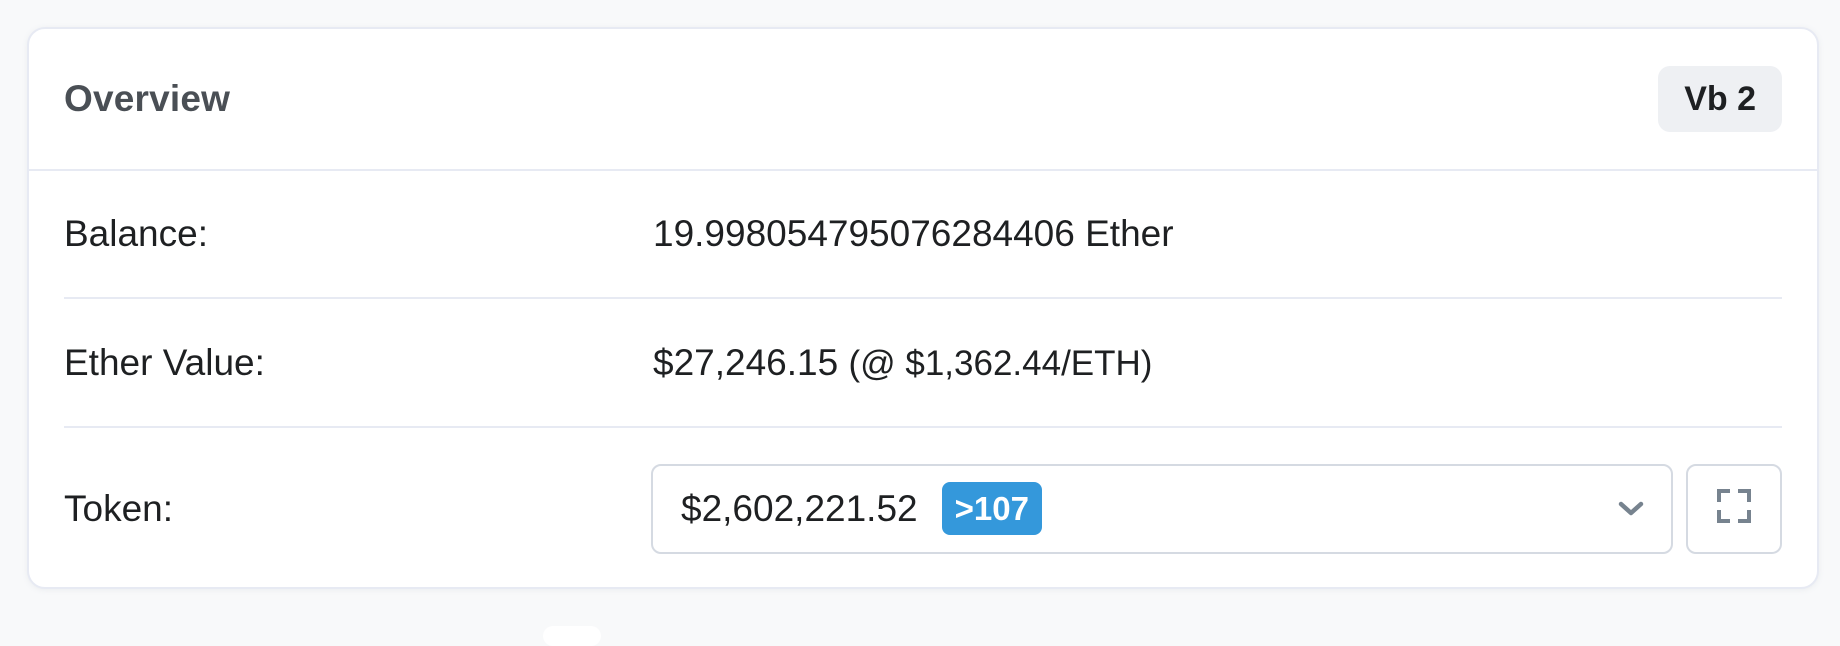 Image resolution: width=1840 pixels, height=646 pixels. What do you see at coordinates (164, 362) in the screenshot?
I see `ether-value-label: Ether Value:` at bounding box center [164, 362].